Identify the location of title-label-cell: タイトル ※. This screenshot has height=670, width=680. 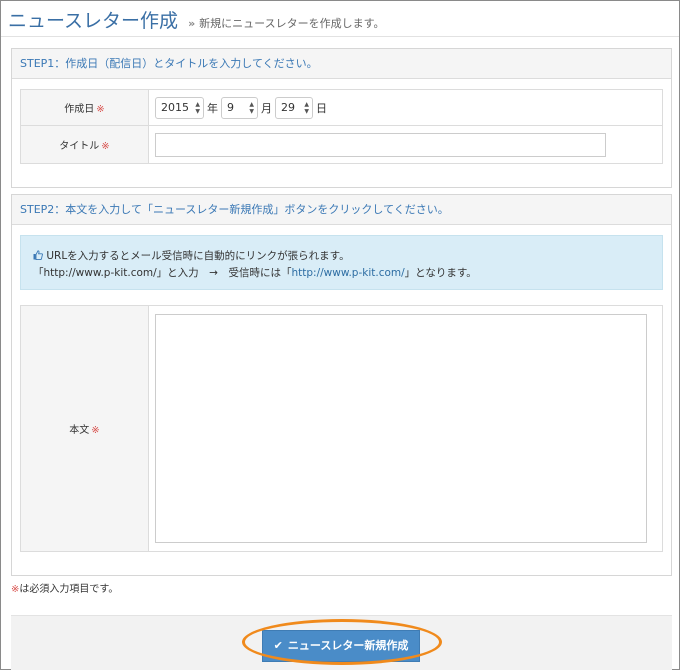
(84, 144).